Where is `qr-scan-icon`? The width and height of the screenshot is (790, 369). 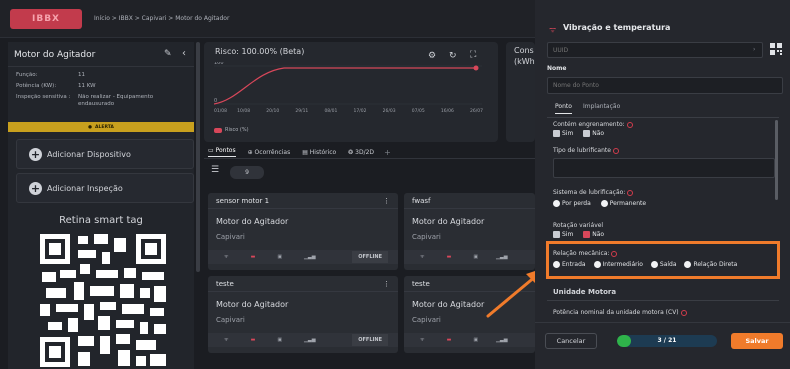
qr-scan-icon is located at coordinates (776, 49).